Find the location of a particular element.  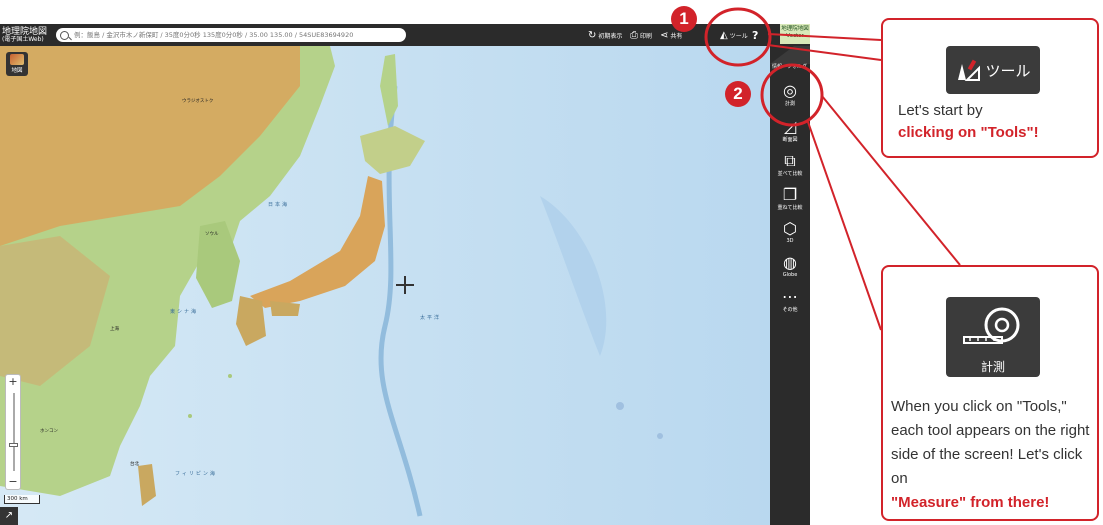

callout-tools: ツール Let's start by clicking on "Tools"! is located at coordinates (990, 88).